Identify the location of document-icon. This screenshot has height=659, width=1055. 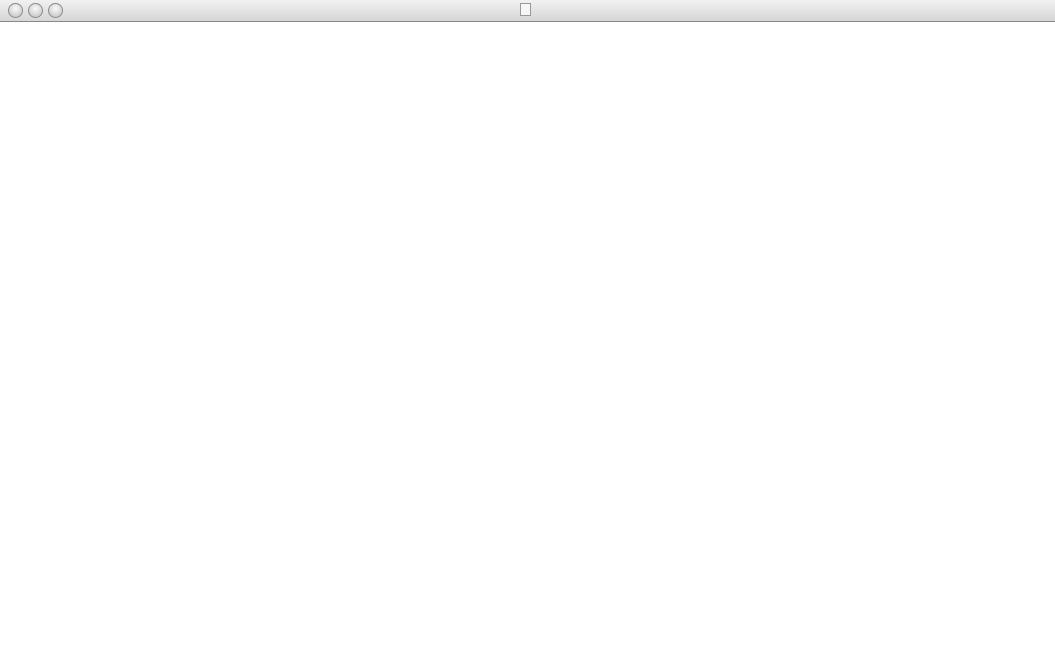
(525, 9).